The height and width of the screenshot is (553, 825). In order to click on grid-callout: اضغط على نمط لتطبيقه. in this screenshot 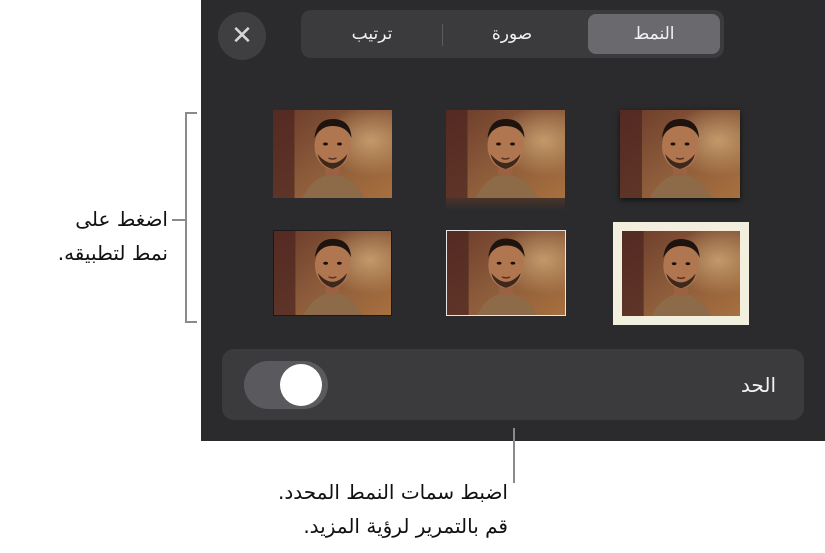, I will do `click(84, 236)`.